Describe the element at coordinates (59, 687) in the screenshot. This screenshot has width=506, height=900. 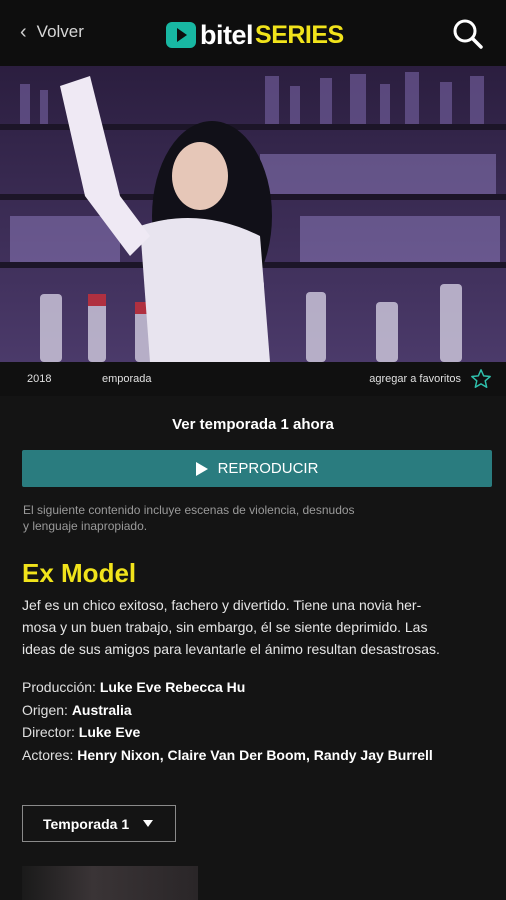
I see `credit-label: Producción:` at that location.